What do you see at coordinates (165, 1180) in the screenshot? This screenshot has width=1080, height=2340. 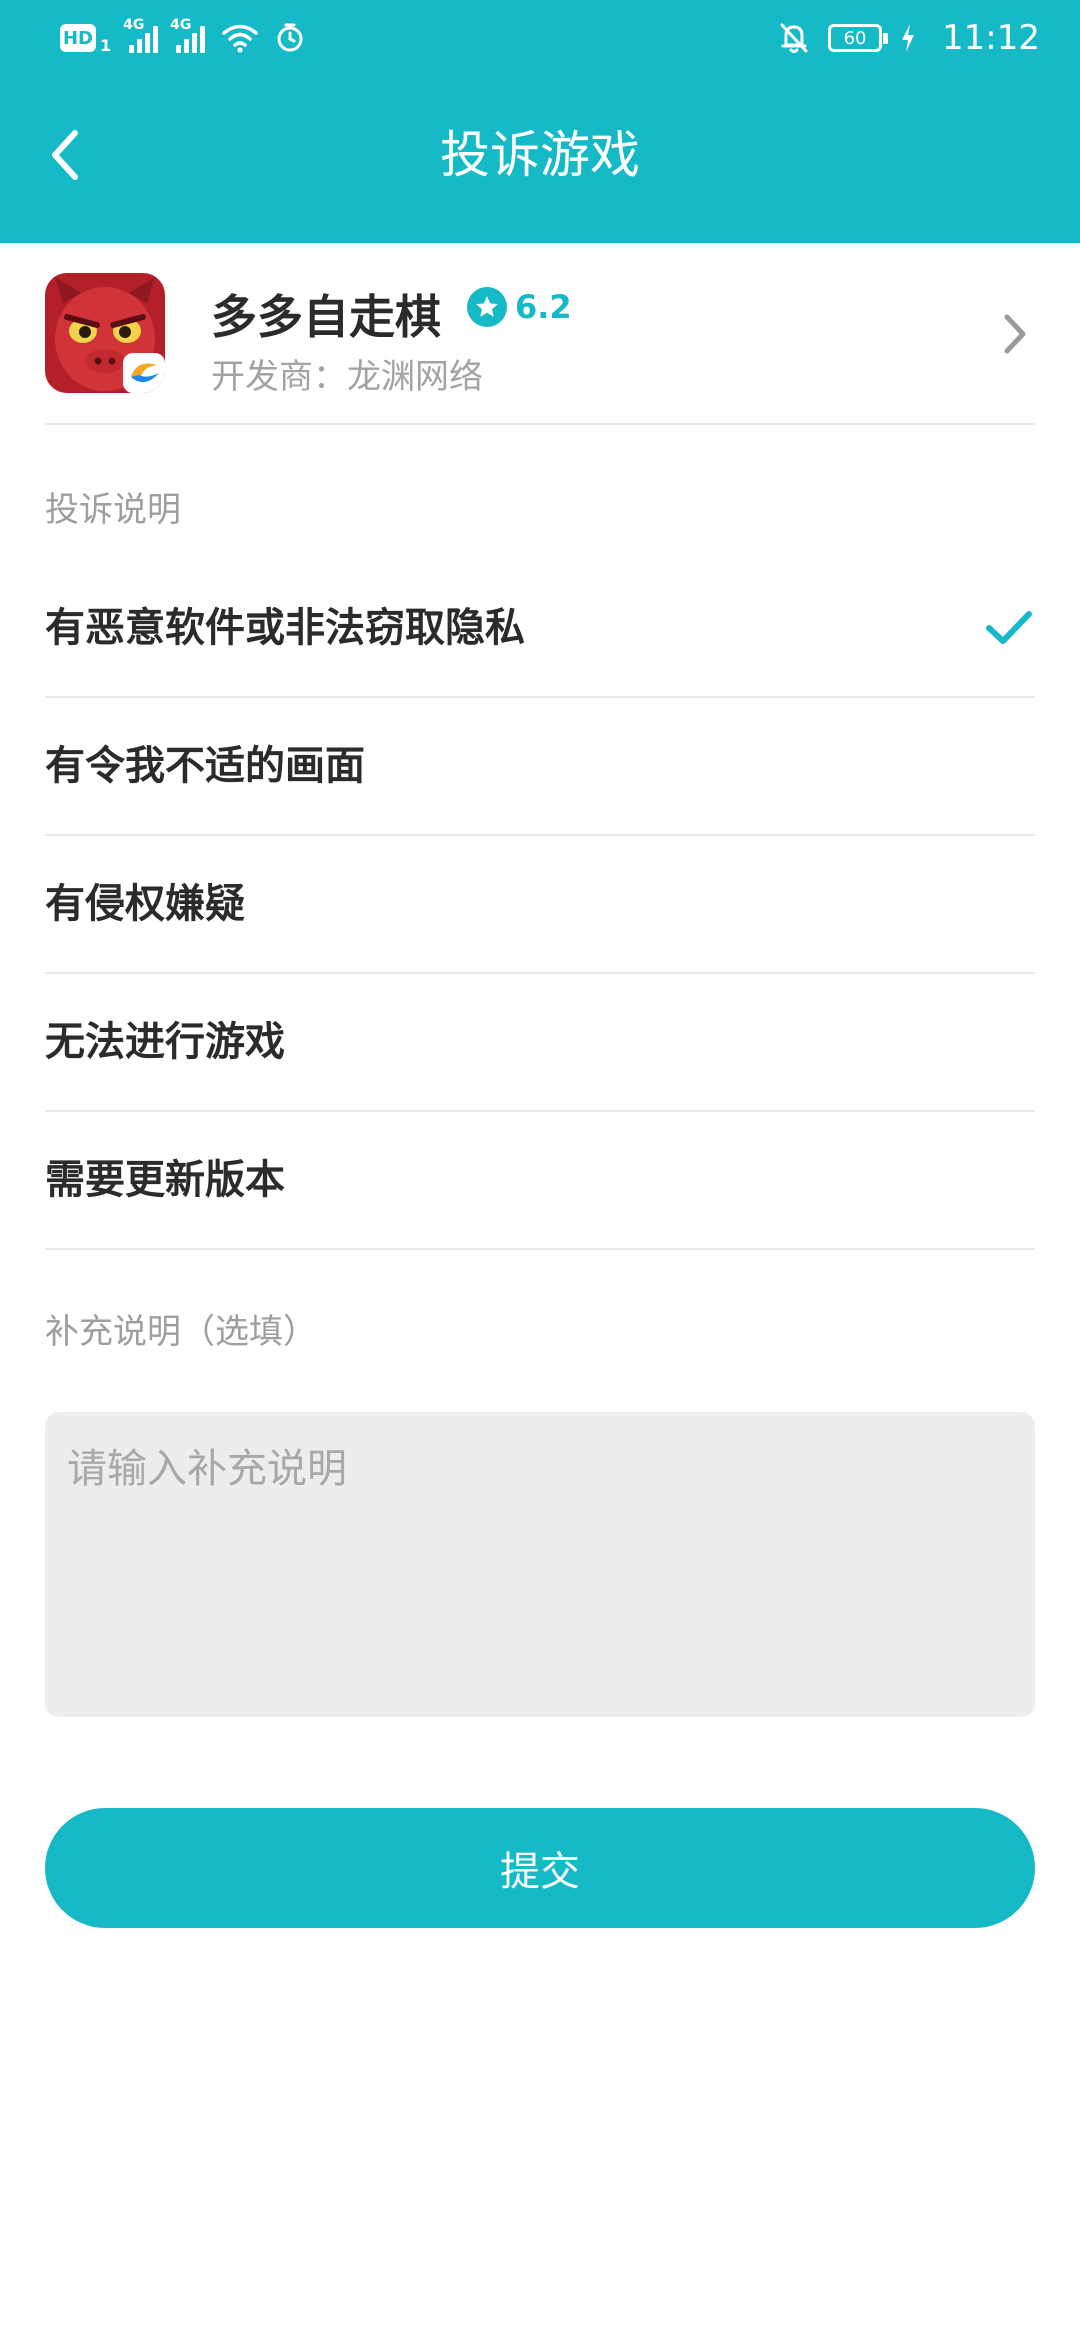 I see `complaint-option-label: 需要更新版本` at bounding box center [165, 1180].